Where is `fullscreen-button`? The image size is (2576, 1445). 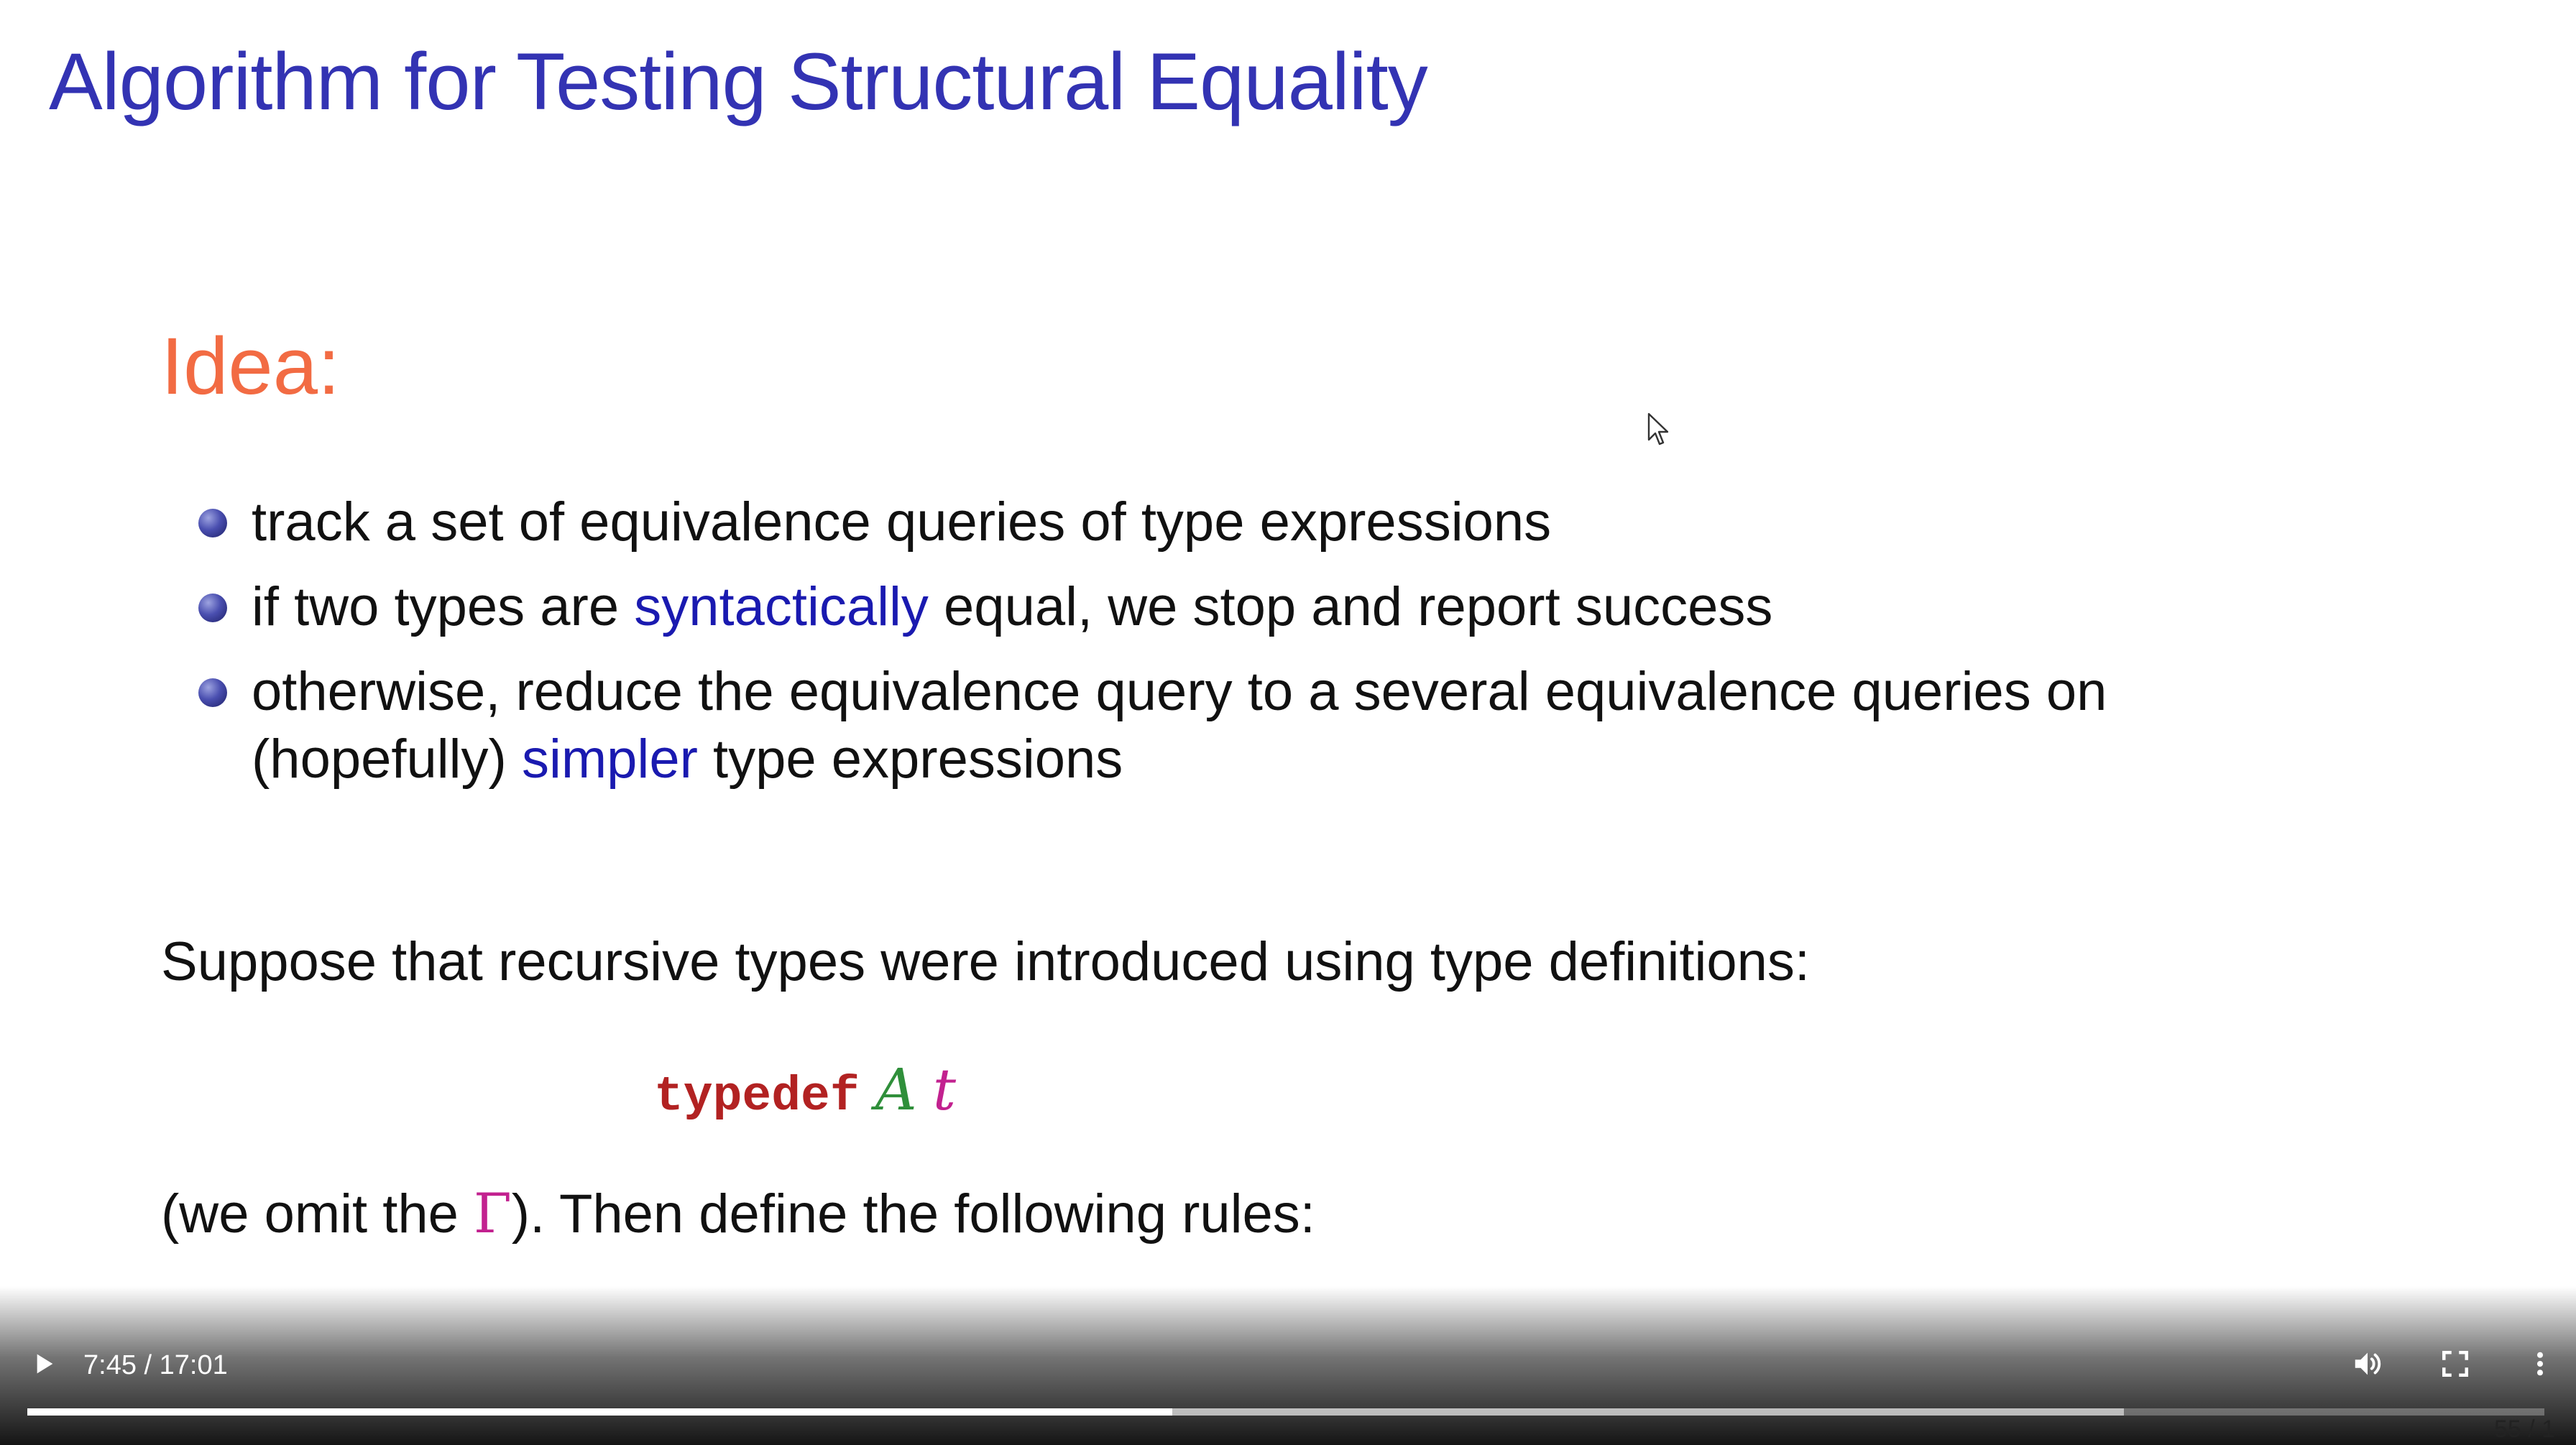 fullscreen-button is located at coordinates (2455, 1364).